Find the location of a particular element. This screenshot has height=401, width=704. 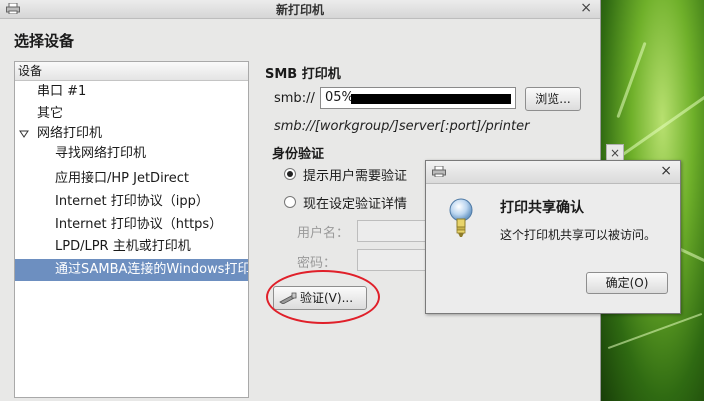

device-item-find-network: 寻找网络打印机 is located at coordinates (131, 154).